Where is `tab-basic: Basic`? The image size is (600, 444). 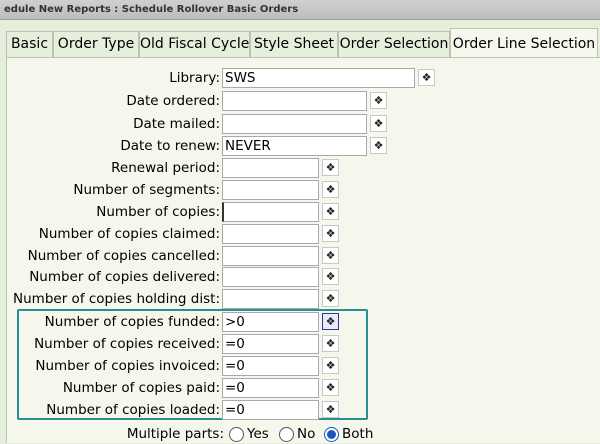 tab-basic: Basic is located at coordinates (29, 44).